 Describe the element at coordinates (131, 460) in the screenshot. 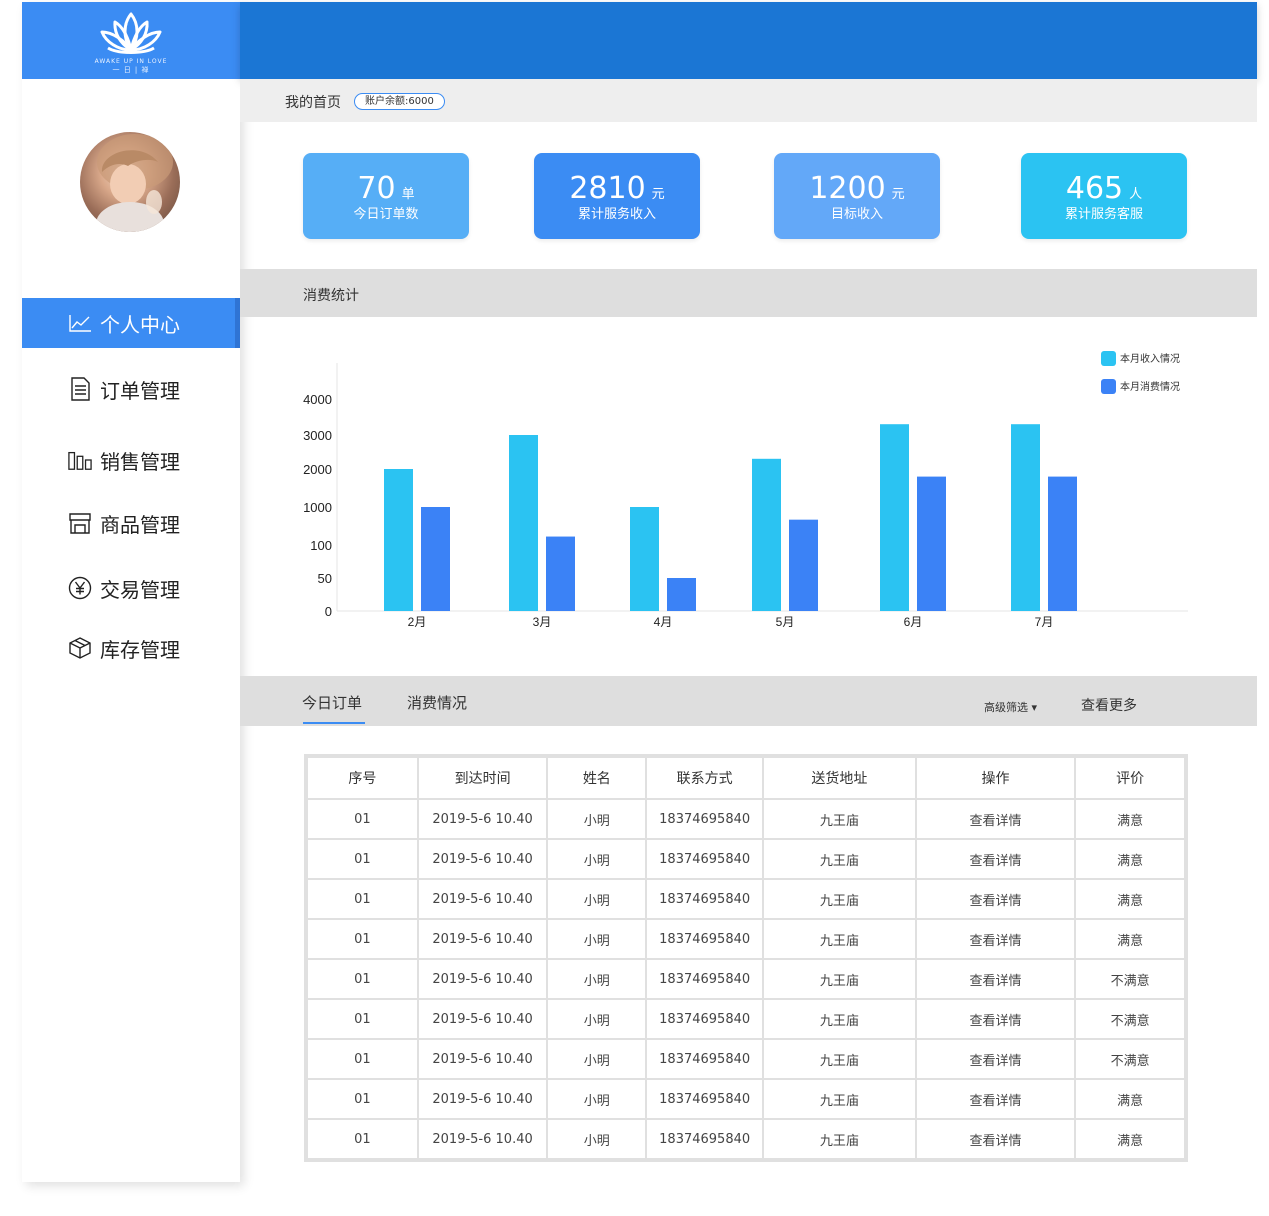

I see `sidebar-item-sales: 销售管理` at that location.